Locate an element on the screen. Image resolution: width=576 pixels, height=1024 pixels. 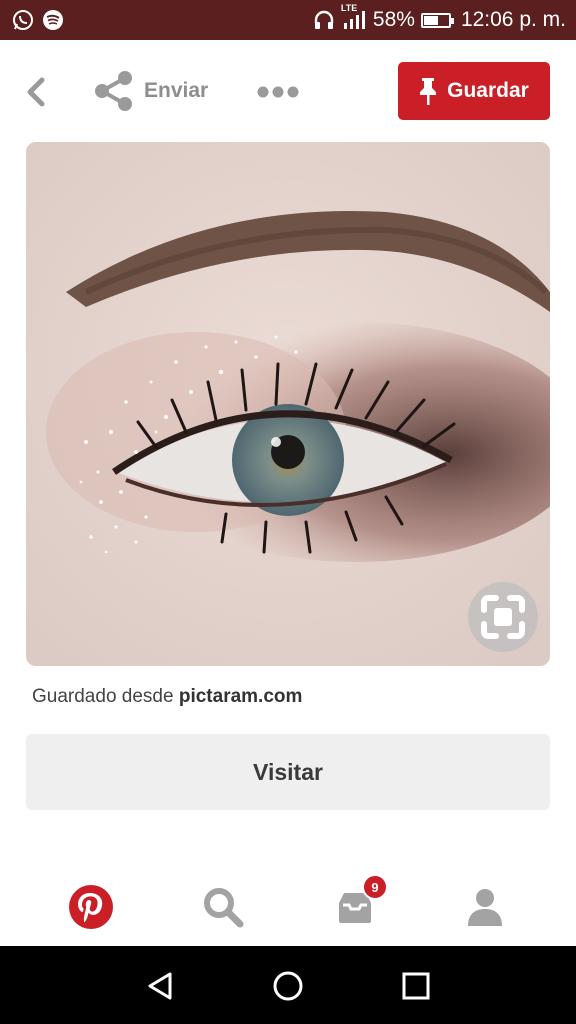
save-button: Guardar is located at coordinates (474, 91).